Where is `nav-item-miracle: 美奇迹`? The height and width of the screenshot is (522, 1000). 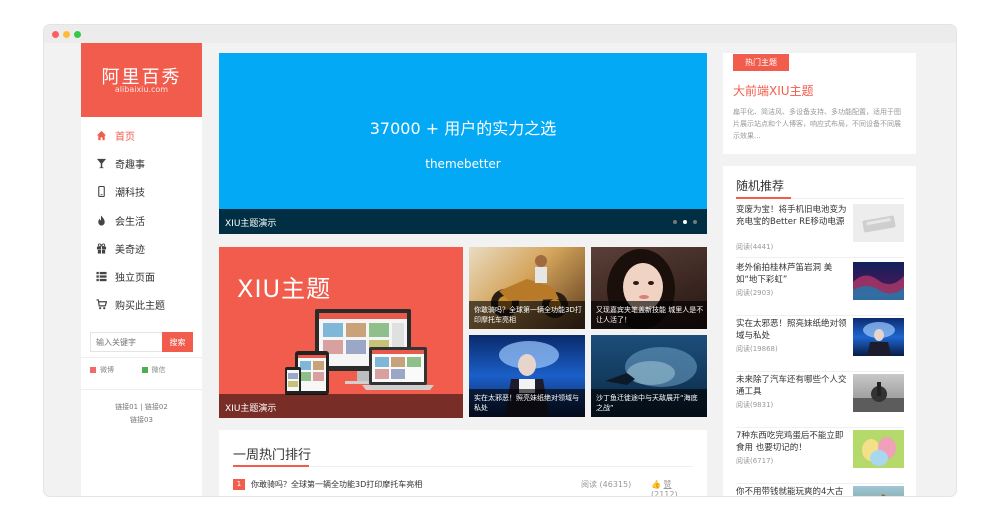
nav-item-miracle: 美奇迹 is located at coordinates (141, 248).